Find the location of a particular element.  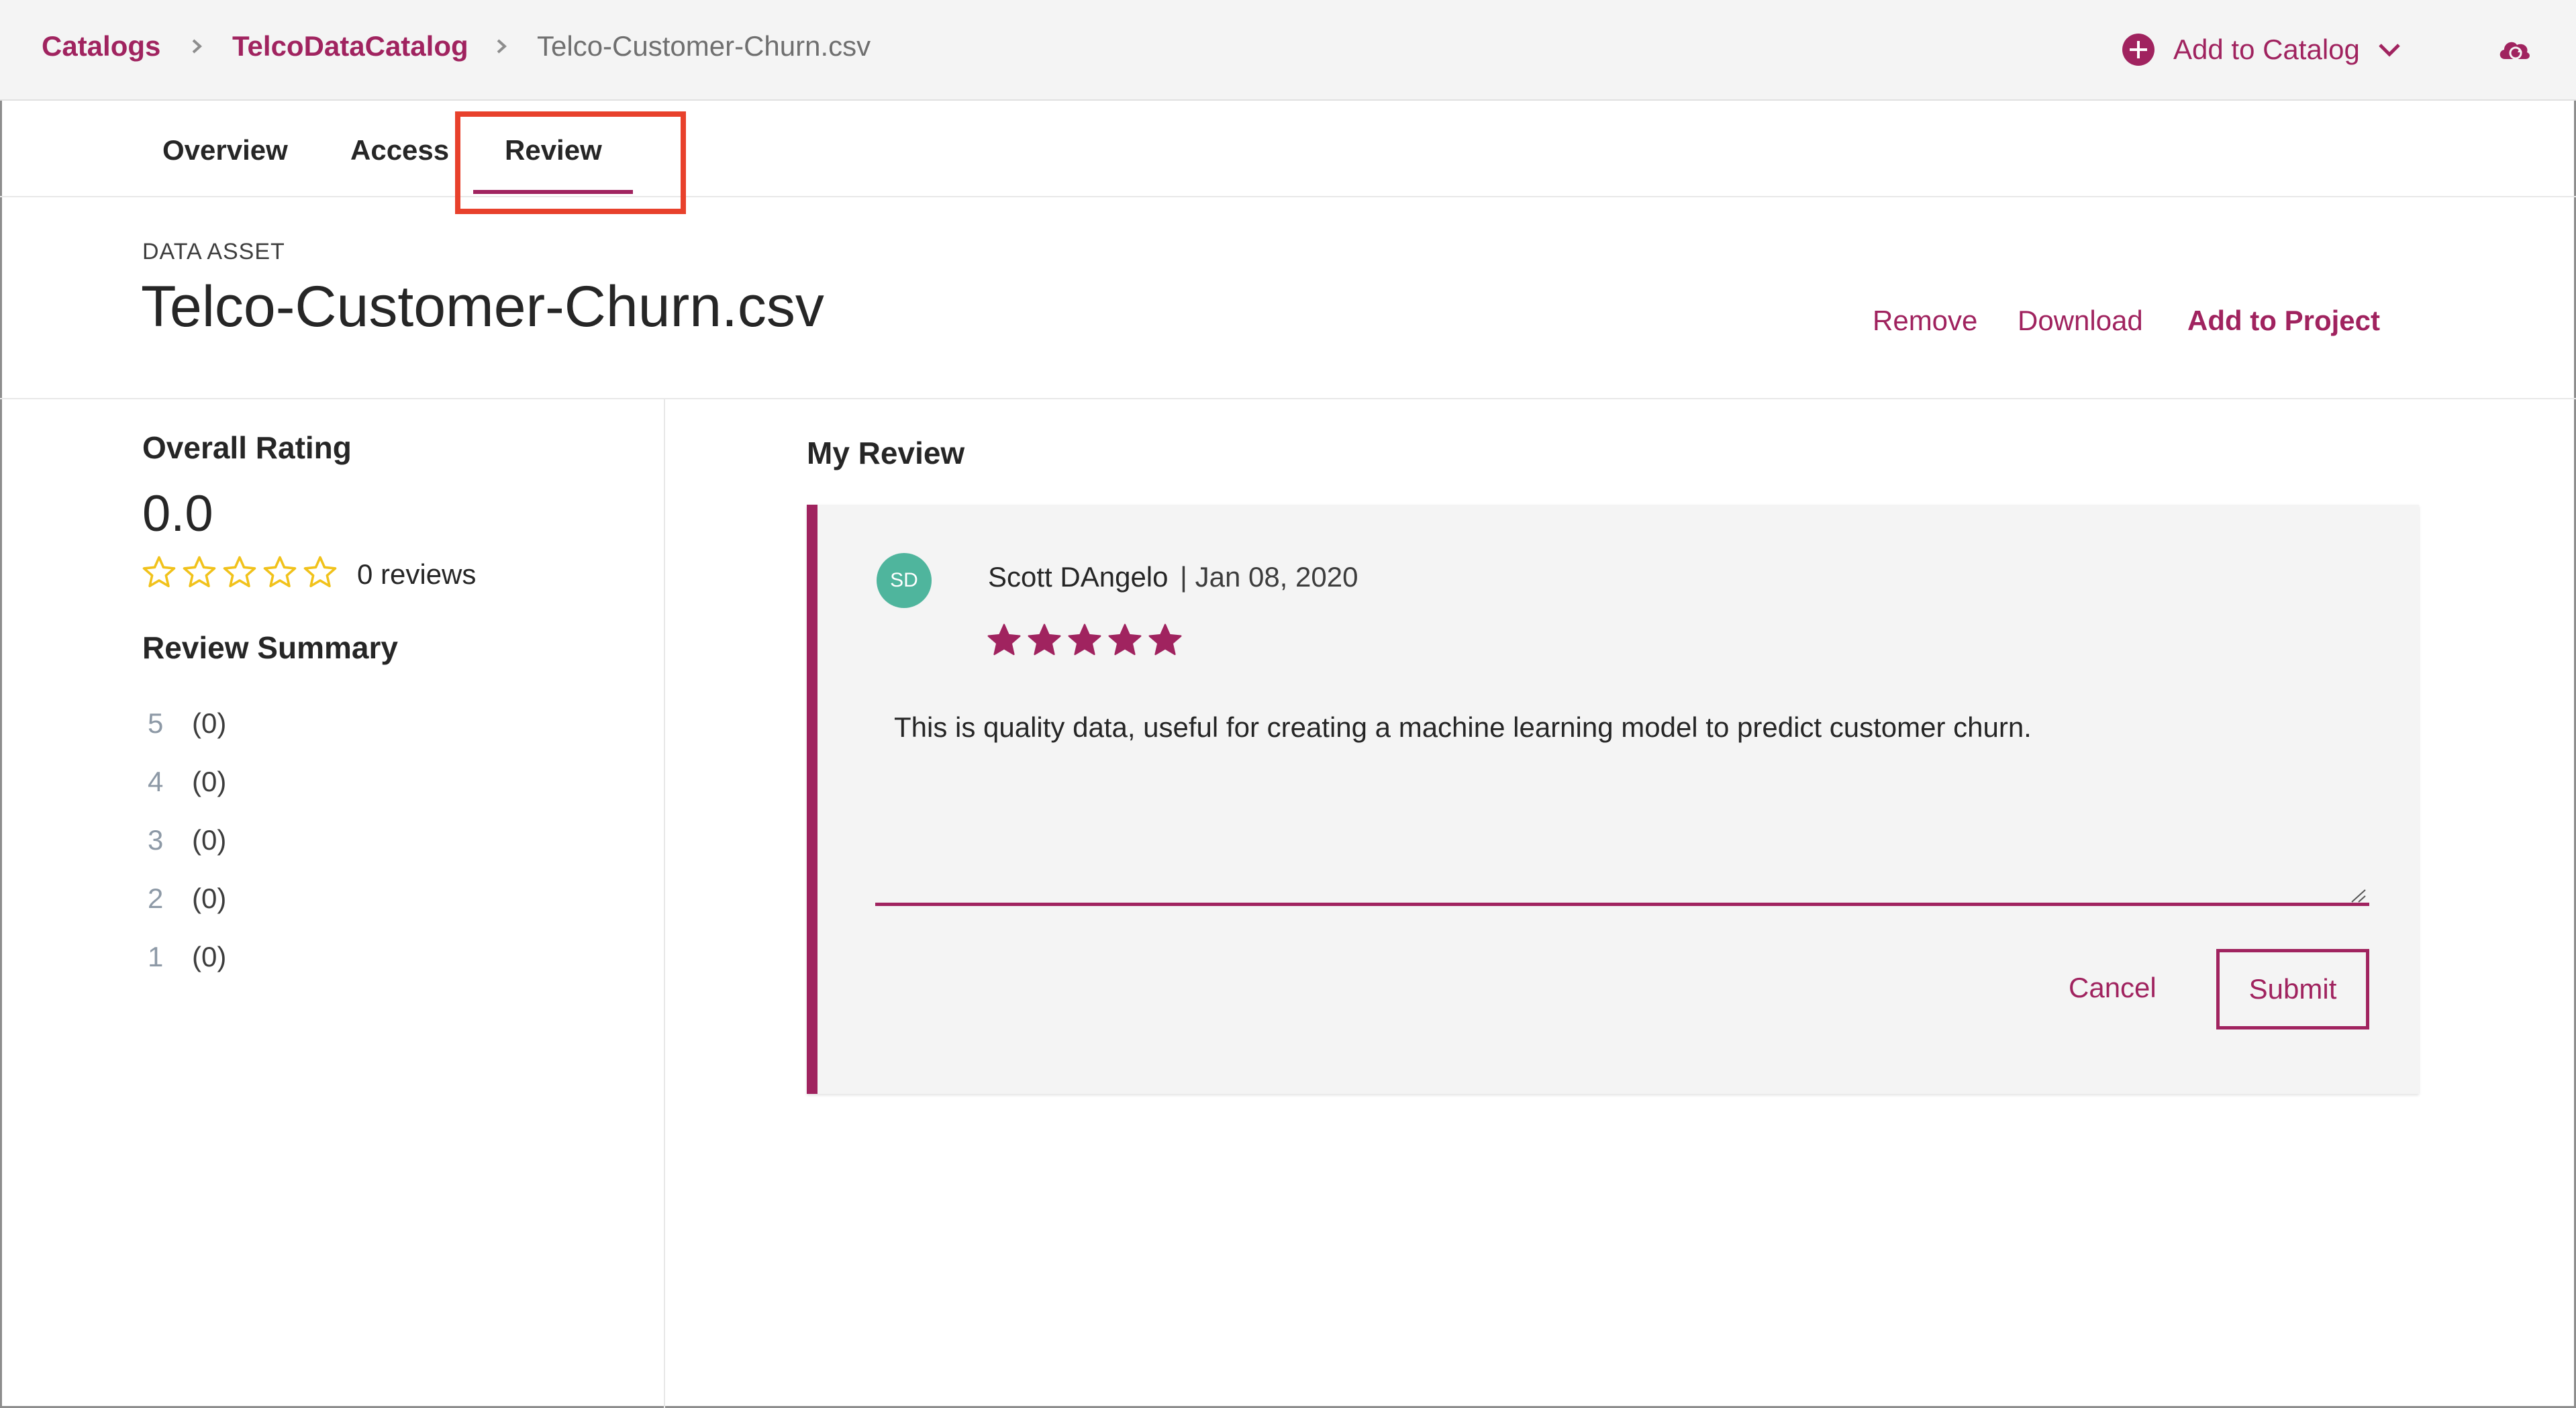

breadcrumb-catalogs: Catalogs is located at coordinates (101, 46).